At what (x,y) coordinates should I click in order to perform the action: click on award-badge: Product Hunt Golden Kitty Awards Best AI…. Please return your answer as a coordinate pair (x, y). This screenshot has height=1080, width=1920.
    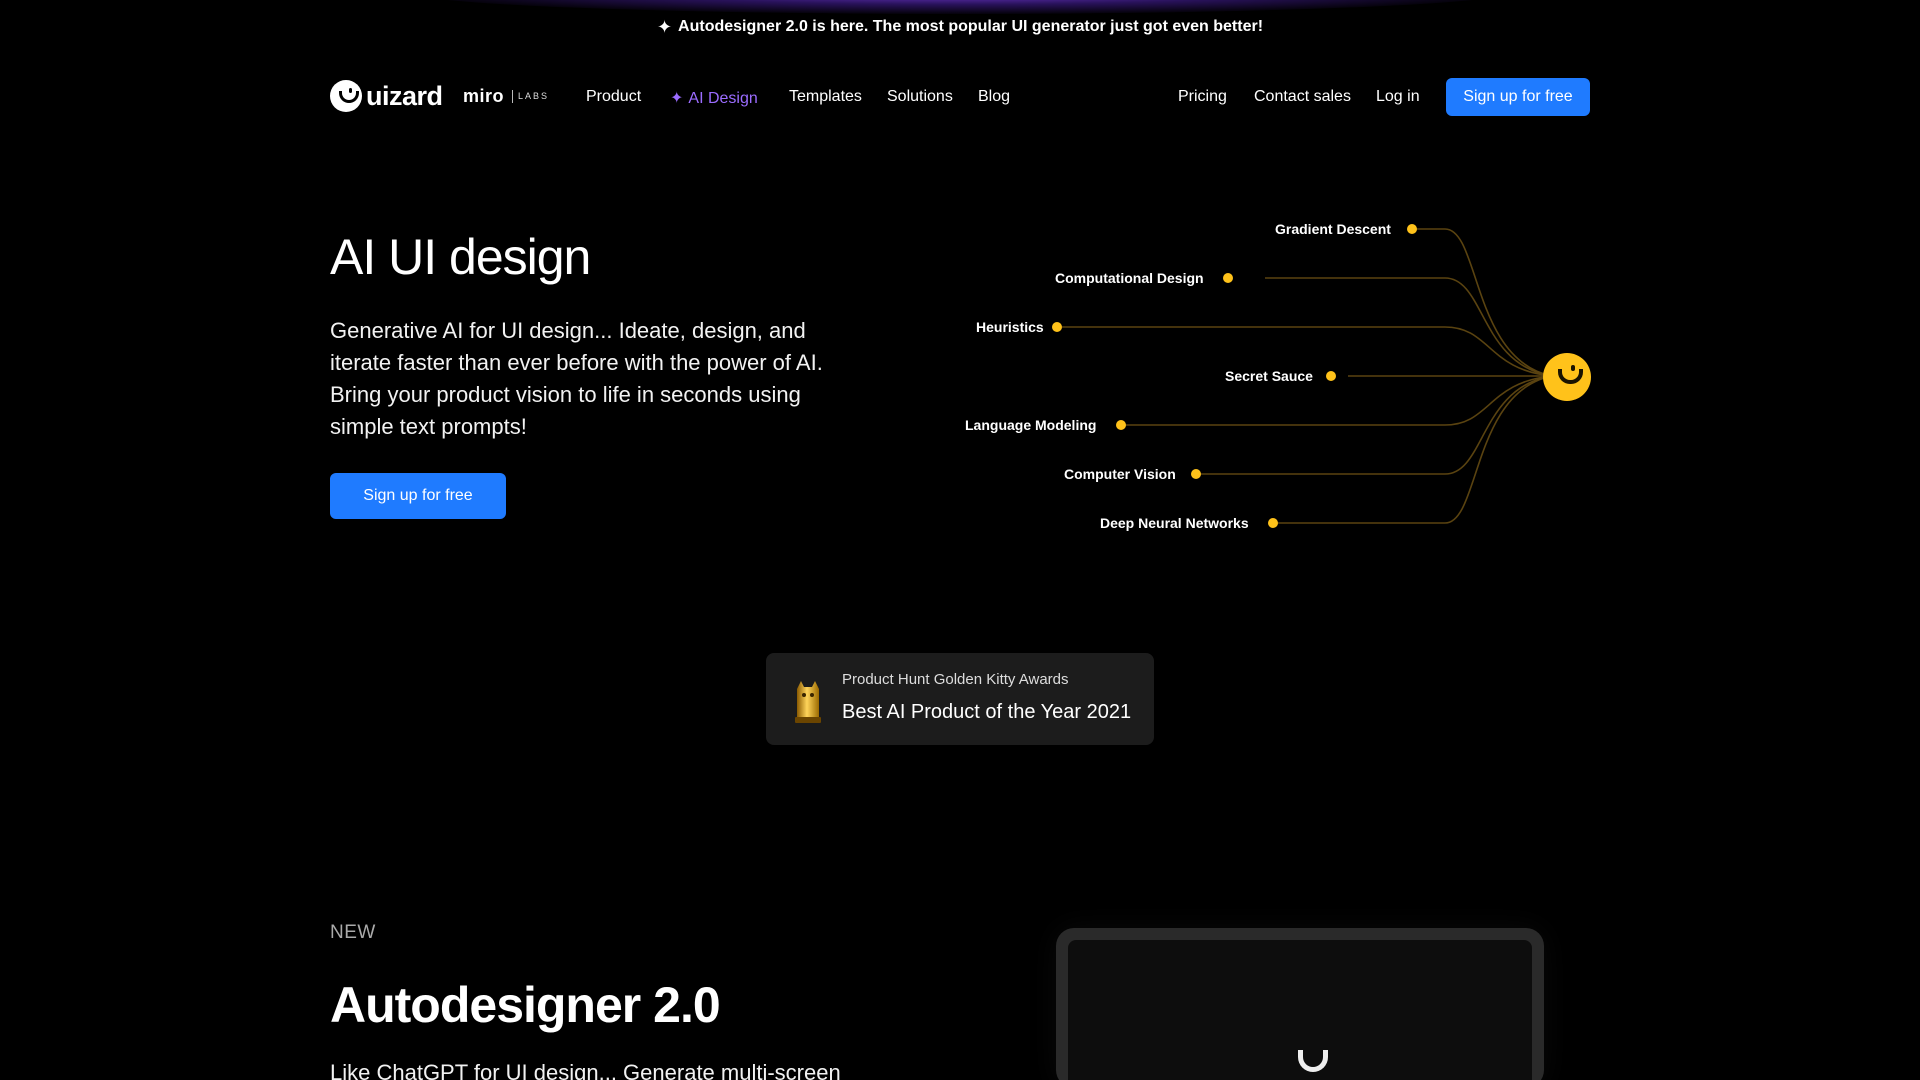
    Looking at the image, I should click on (960, 699).